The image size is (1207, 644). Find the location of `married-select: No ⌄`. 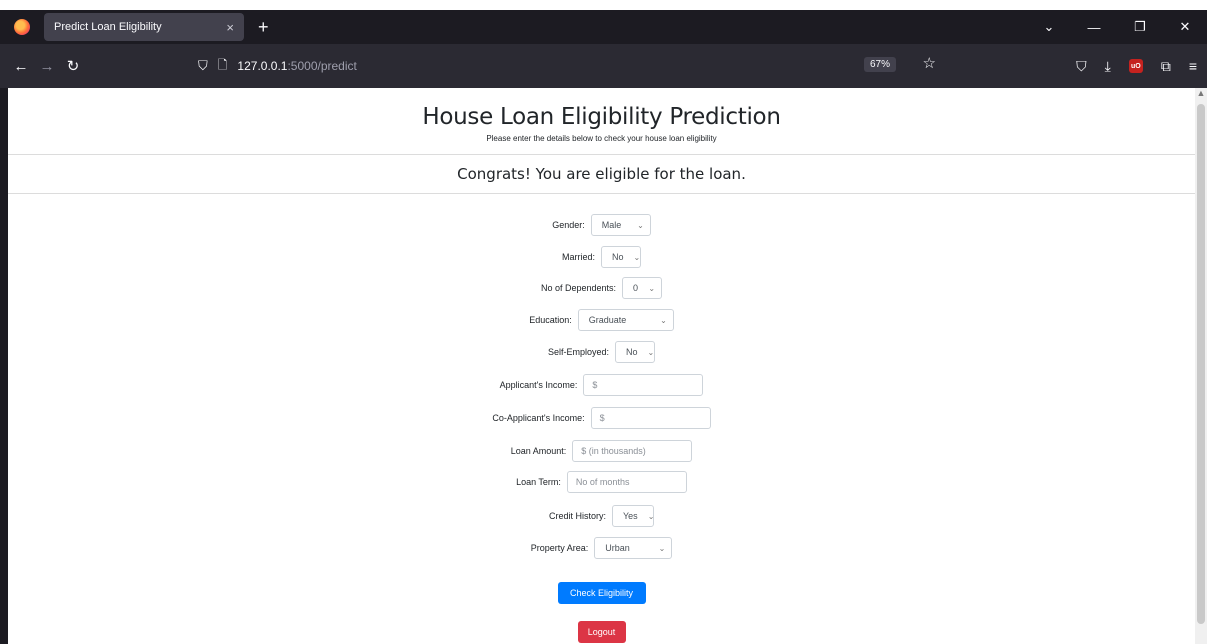

married-select: No ⌄ is located at coordinates (621, 257).